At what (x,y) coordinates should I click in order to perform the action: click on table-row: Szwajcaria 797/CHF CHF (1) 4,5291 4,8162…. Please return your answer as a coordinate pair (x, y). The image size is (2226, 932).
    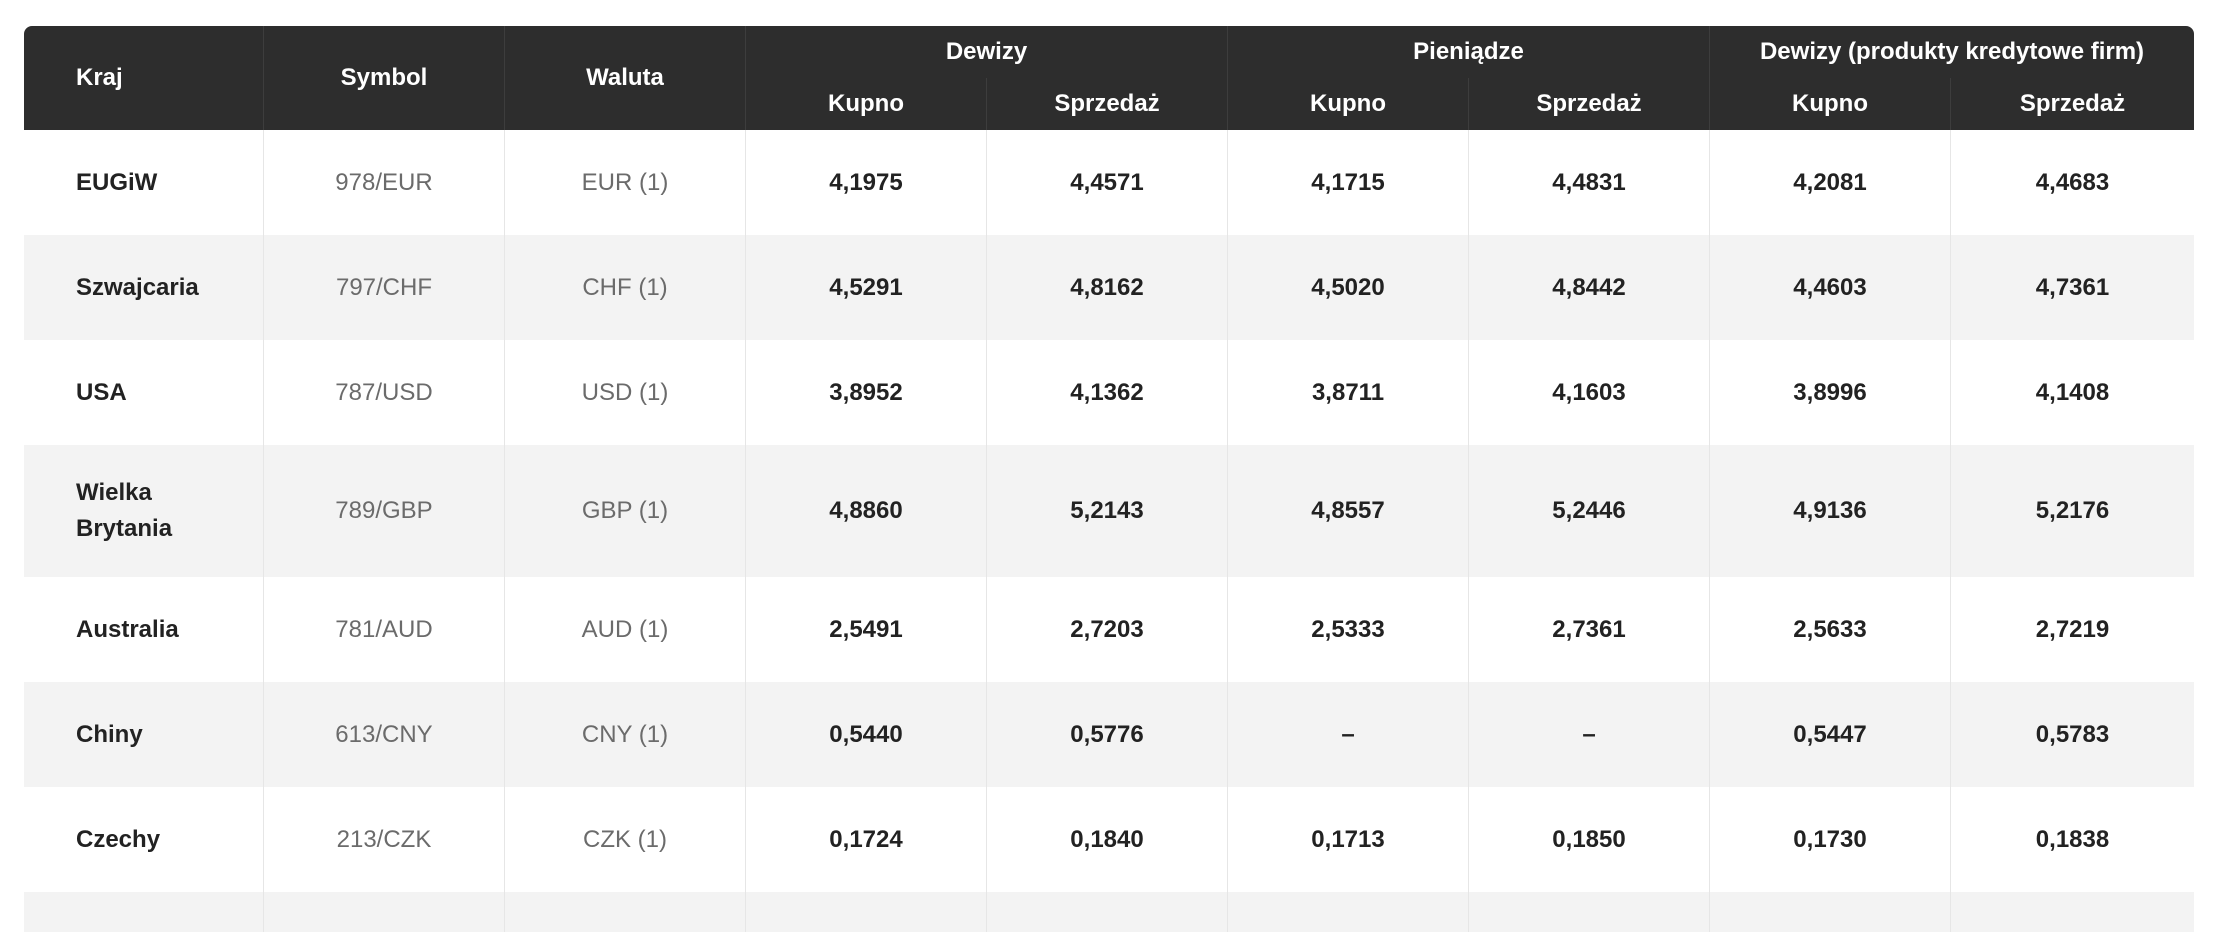
    Looking at the image, I should click on (1109, 287).